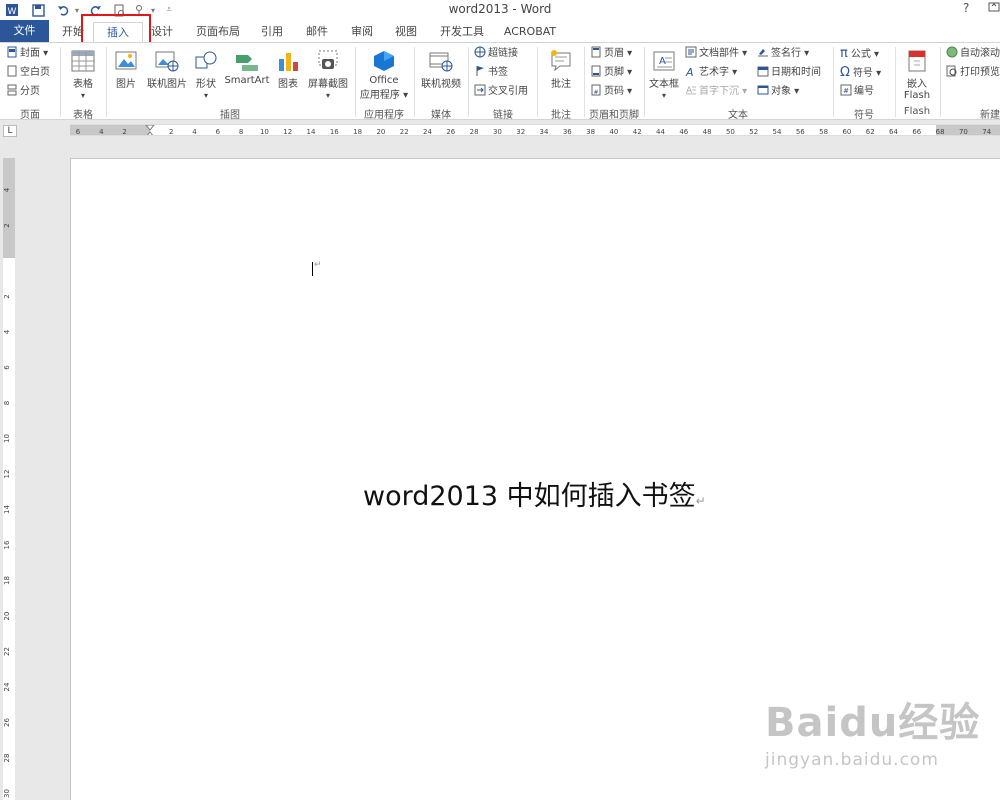  Describe the element at coordinates (480, 52) in the screenshot. I see `hyperlink-icon` at that location.